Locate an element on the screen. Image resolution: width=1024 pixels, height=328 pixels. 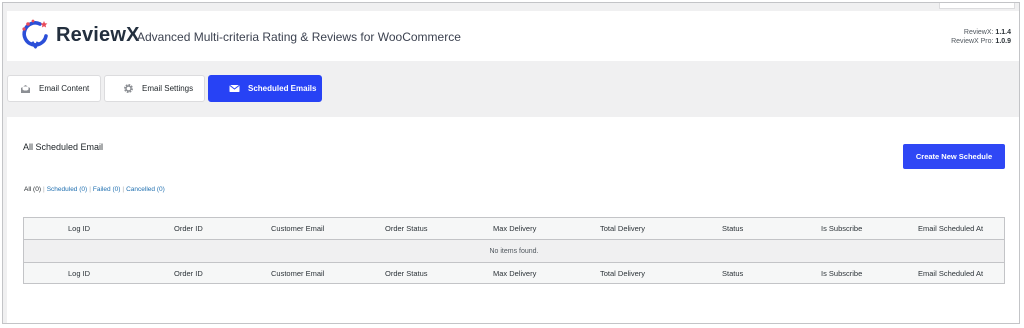
column-footer-order-status: Order Status is located at coordinates (406, 273).